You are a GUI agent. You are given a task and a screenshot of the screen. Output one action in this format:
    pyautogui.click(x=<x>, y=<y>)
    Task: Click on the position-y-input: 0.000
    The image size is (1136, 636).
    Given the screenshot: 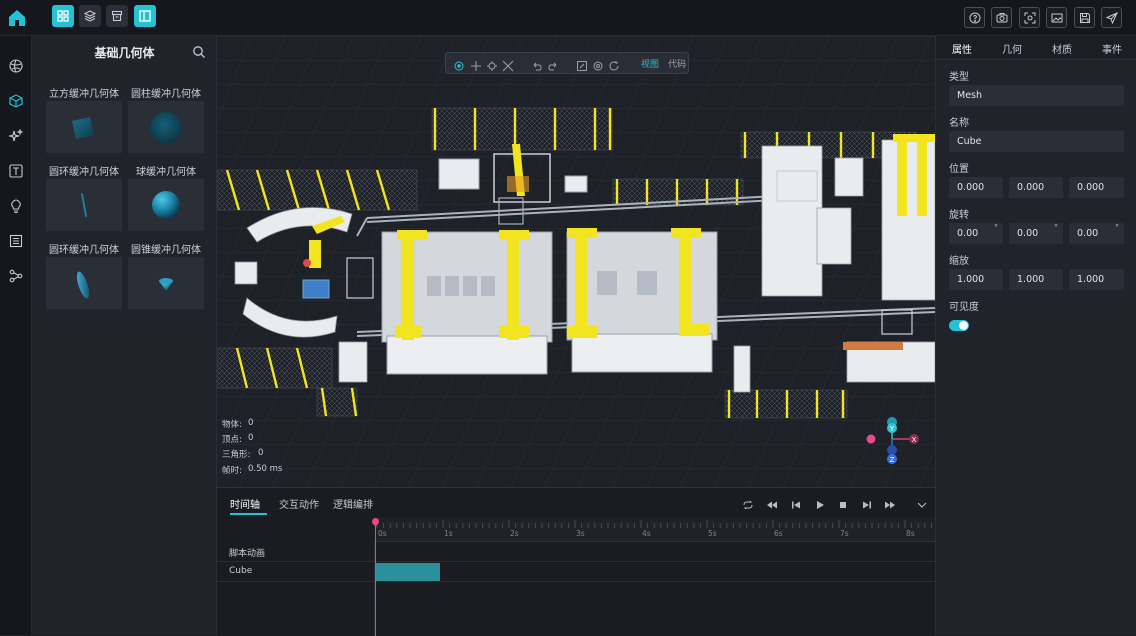 What is the action you would take?
    pyautogui.click(x=1036, y=187)
    